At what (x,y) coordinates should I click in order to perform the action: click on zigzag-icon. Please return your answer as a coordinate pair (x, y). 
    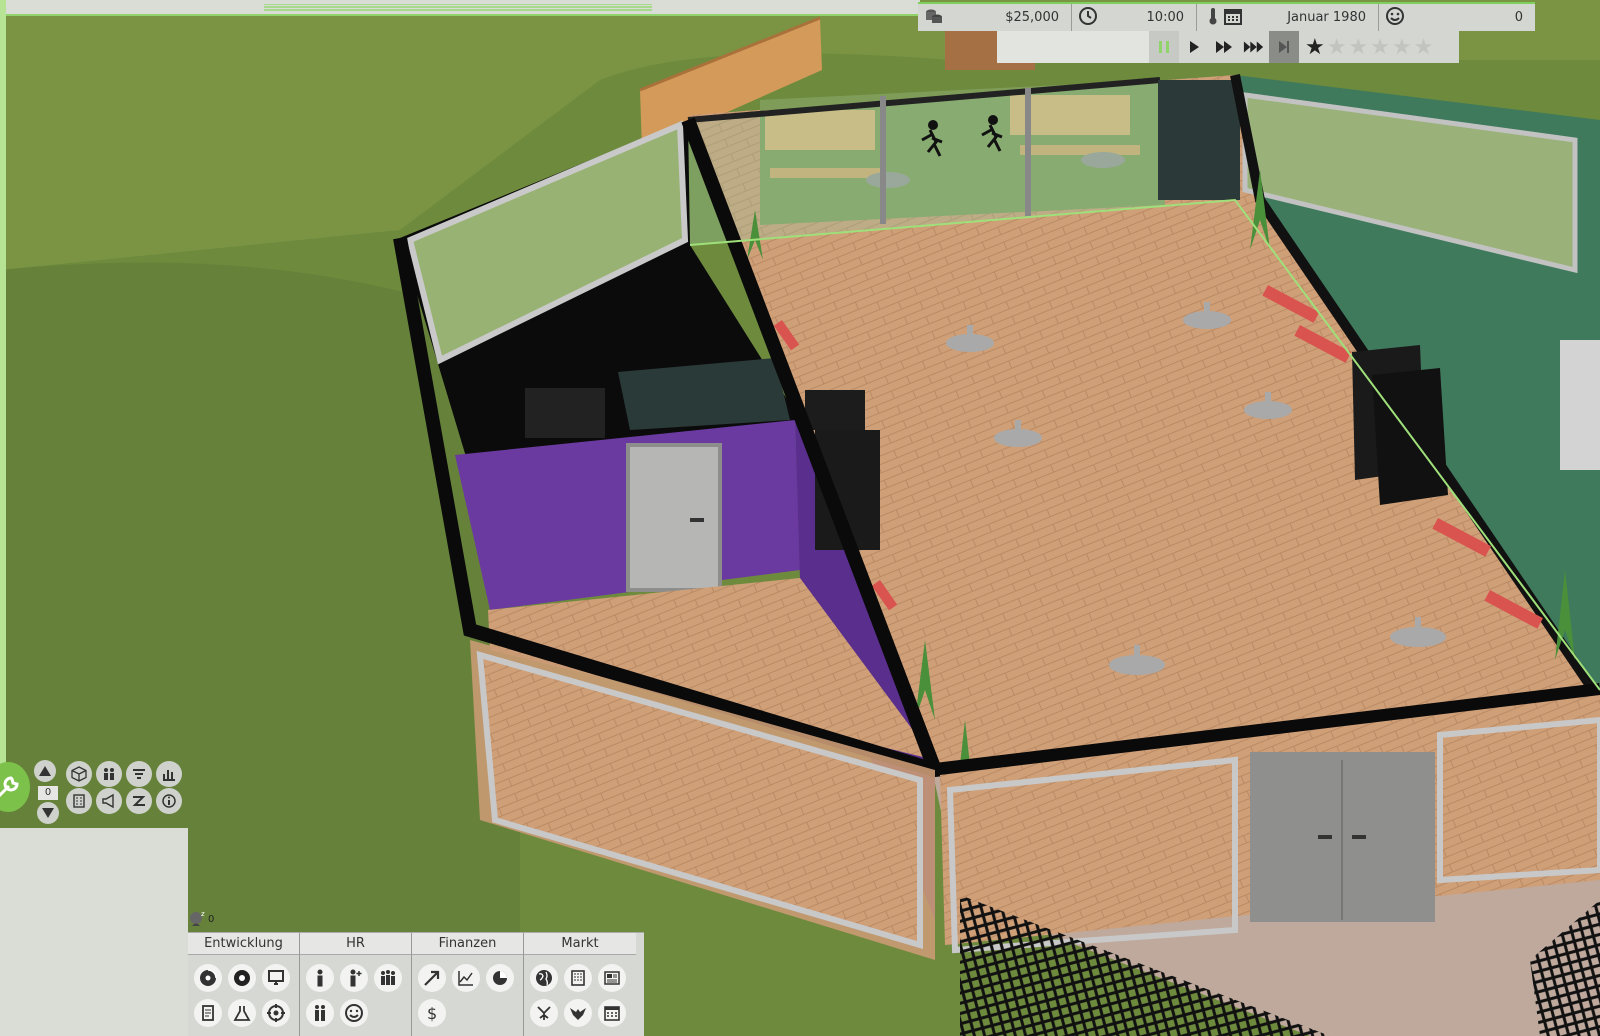
    Looking at the image, I should click on (139, 801).